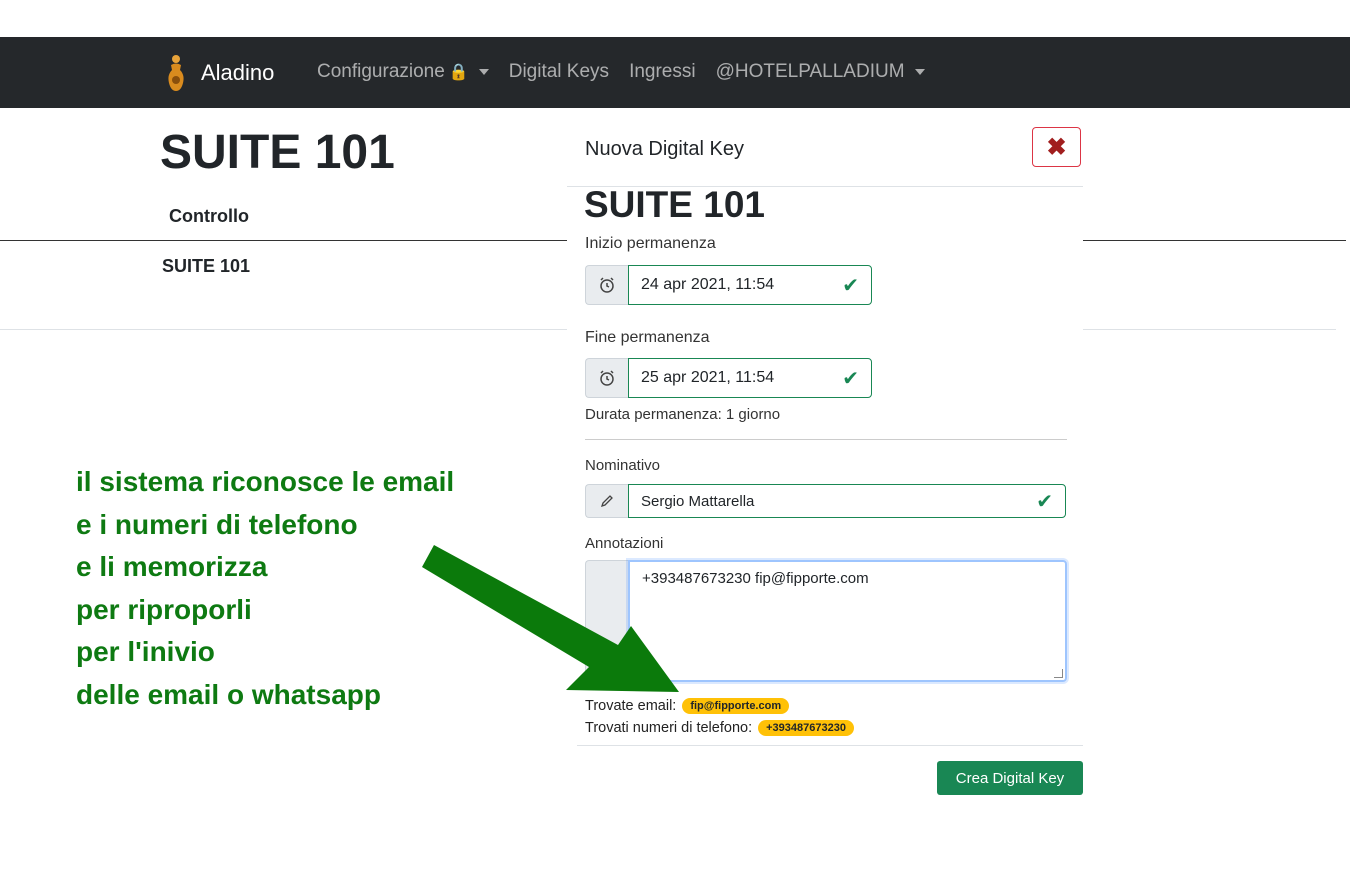 Image resolution: width=1350 pixels, height=869 pixels. I want to click on page-title: SUITE 101, so click(277, 152).